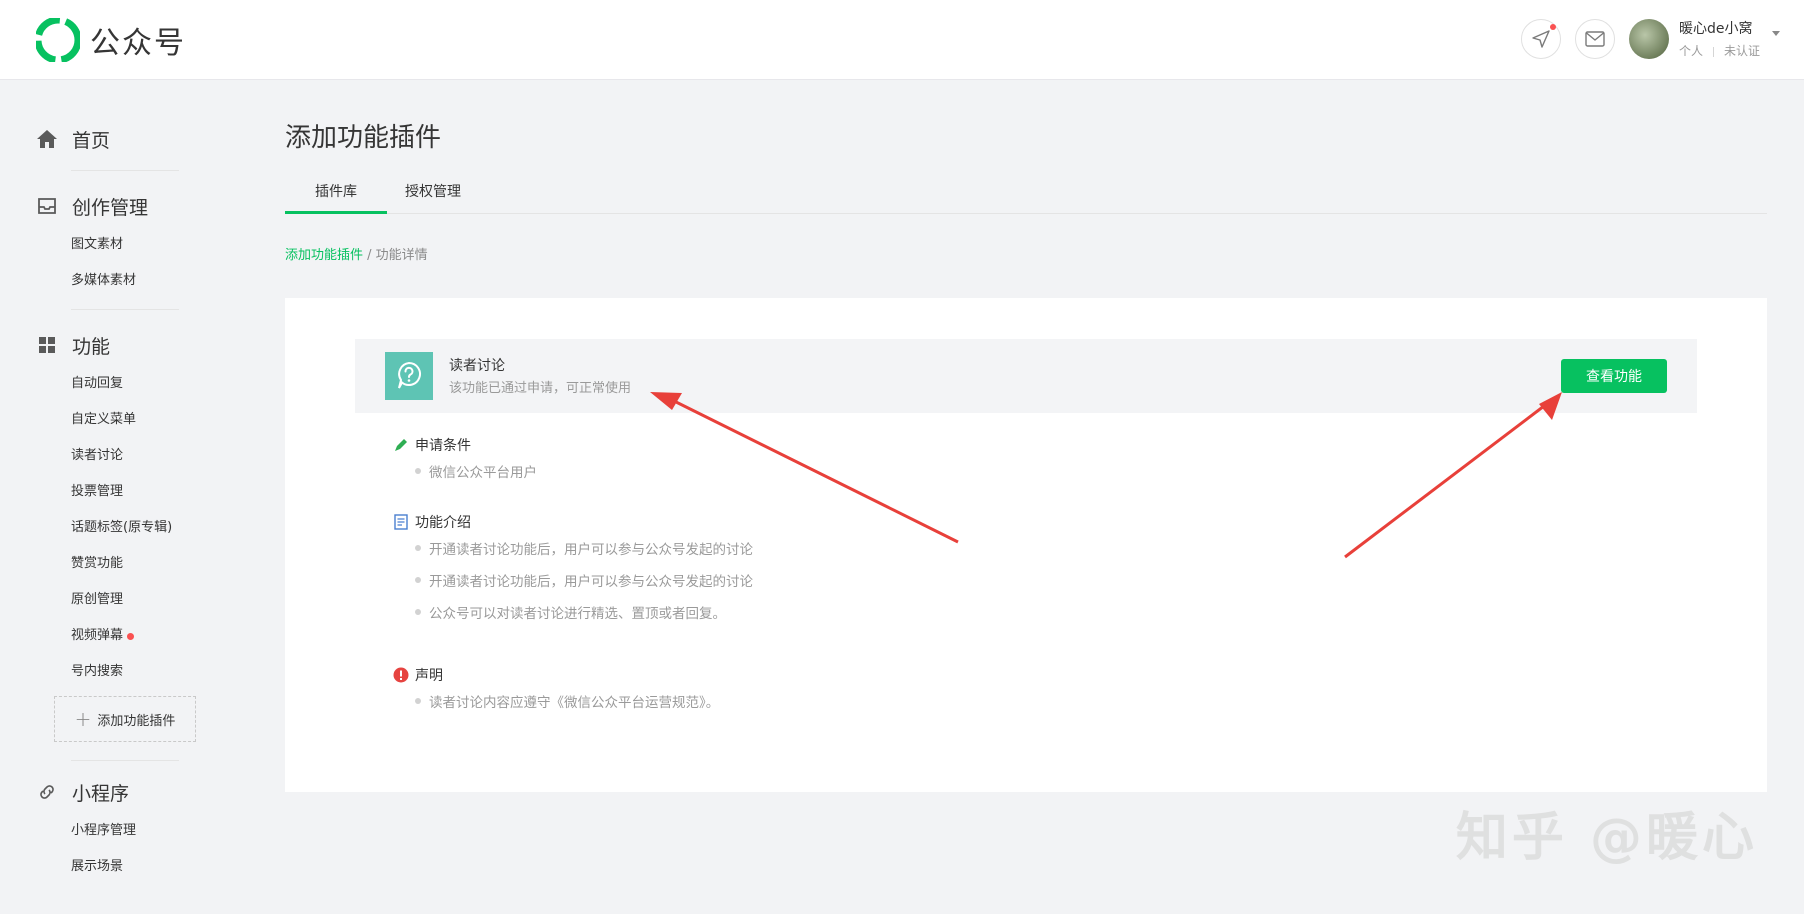 Image resolution: width=1804 pixels, height=914 pixels. What do you see at coordinates (133, 245) in the screenshot?
I see `sidebar-item-image-text: 图文素材` at bounding box center [133, 245].